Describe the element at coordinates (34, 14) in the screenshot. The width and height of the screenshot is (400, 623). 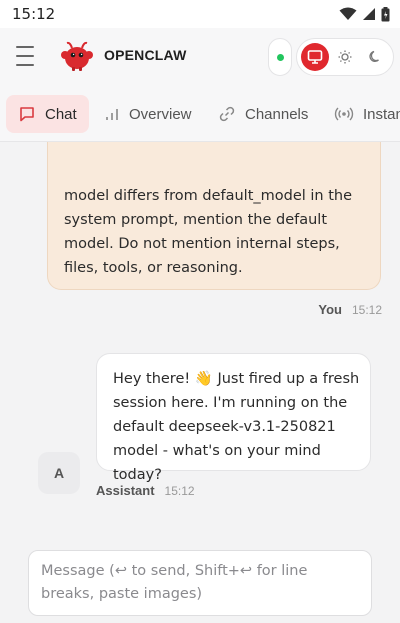
I see `status-time: 15:12` at that location.